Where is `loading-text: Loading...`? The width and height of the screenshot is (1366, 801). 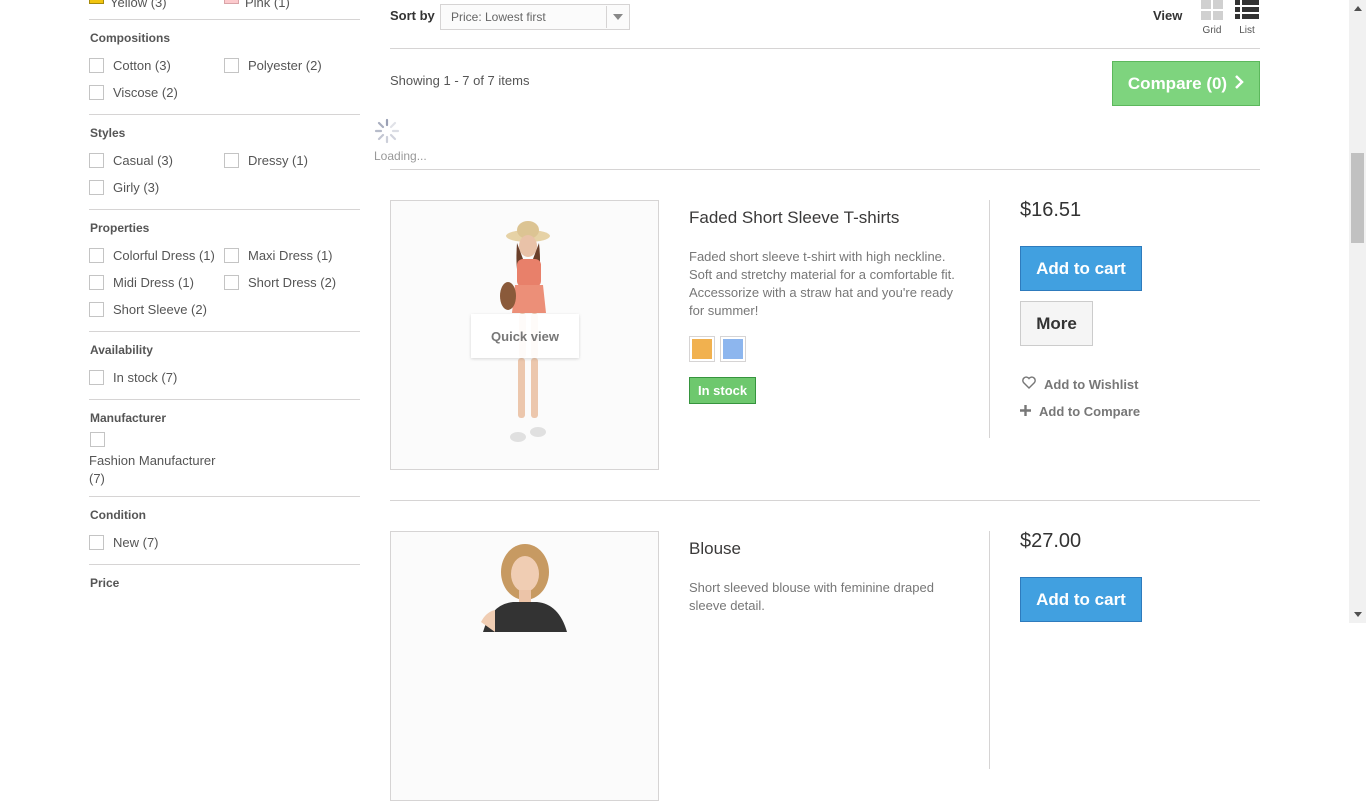
loading-text: Loading... is located at coordinates (400, 156).